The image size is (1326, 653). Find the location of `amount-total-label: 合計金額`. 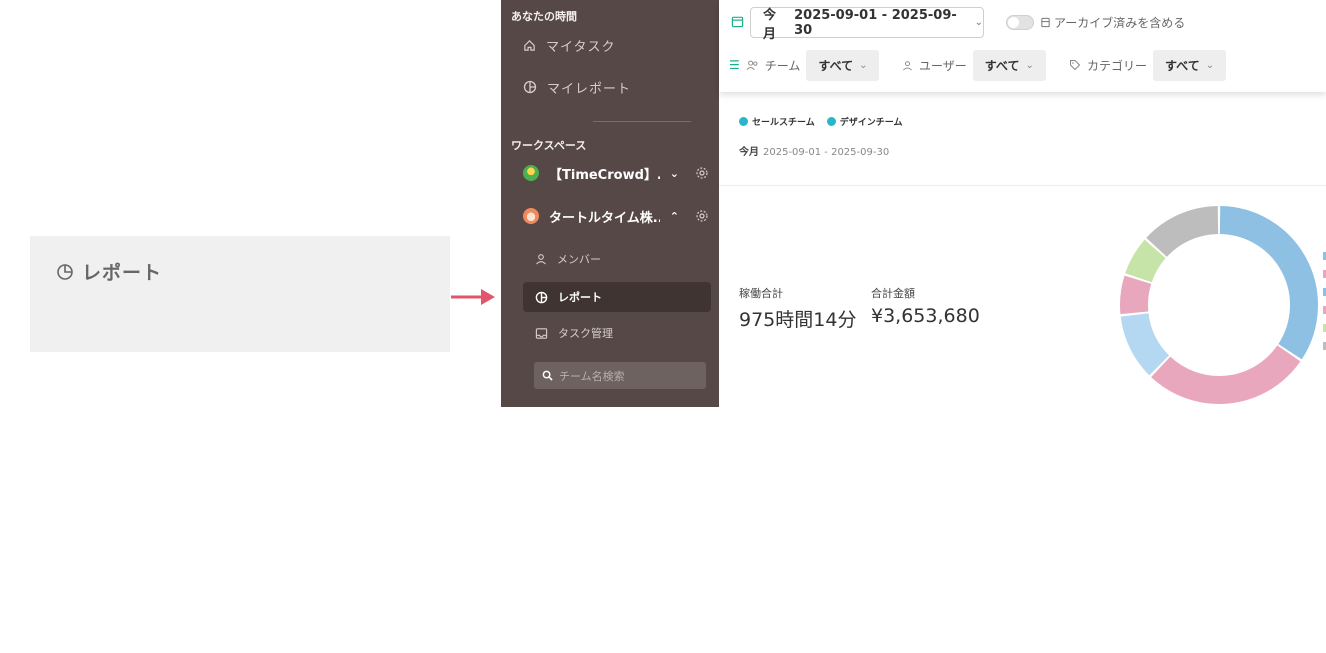

amount-total-label: 合計金額 is located at coordinates (893, 293).